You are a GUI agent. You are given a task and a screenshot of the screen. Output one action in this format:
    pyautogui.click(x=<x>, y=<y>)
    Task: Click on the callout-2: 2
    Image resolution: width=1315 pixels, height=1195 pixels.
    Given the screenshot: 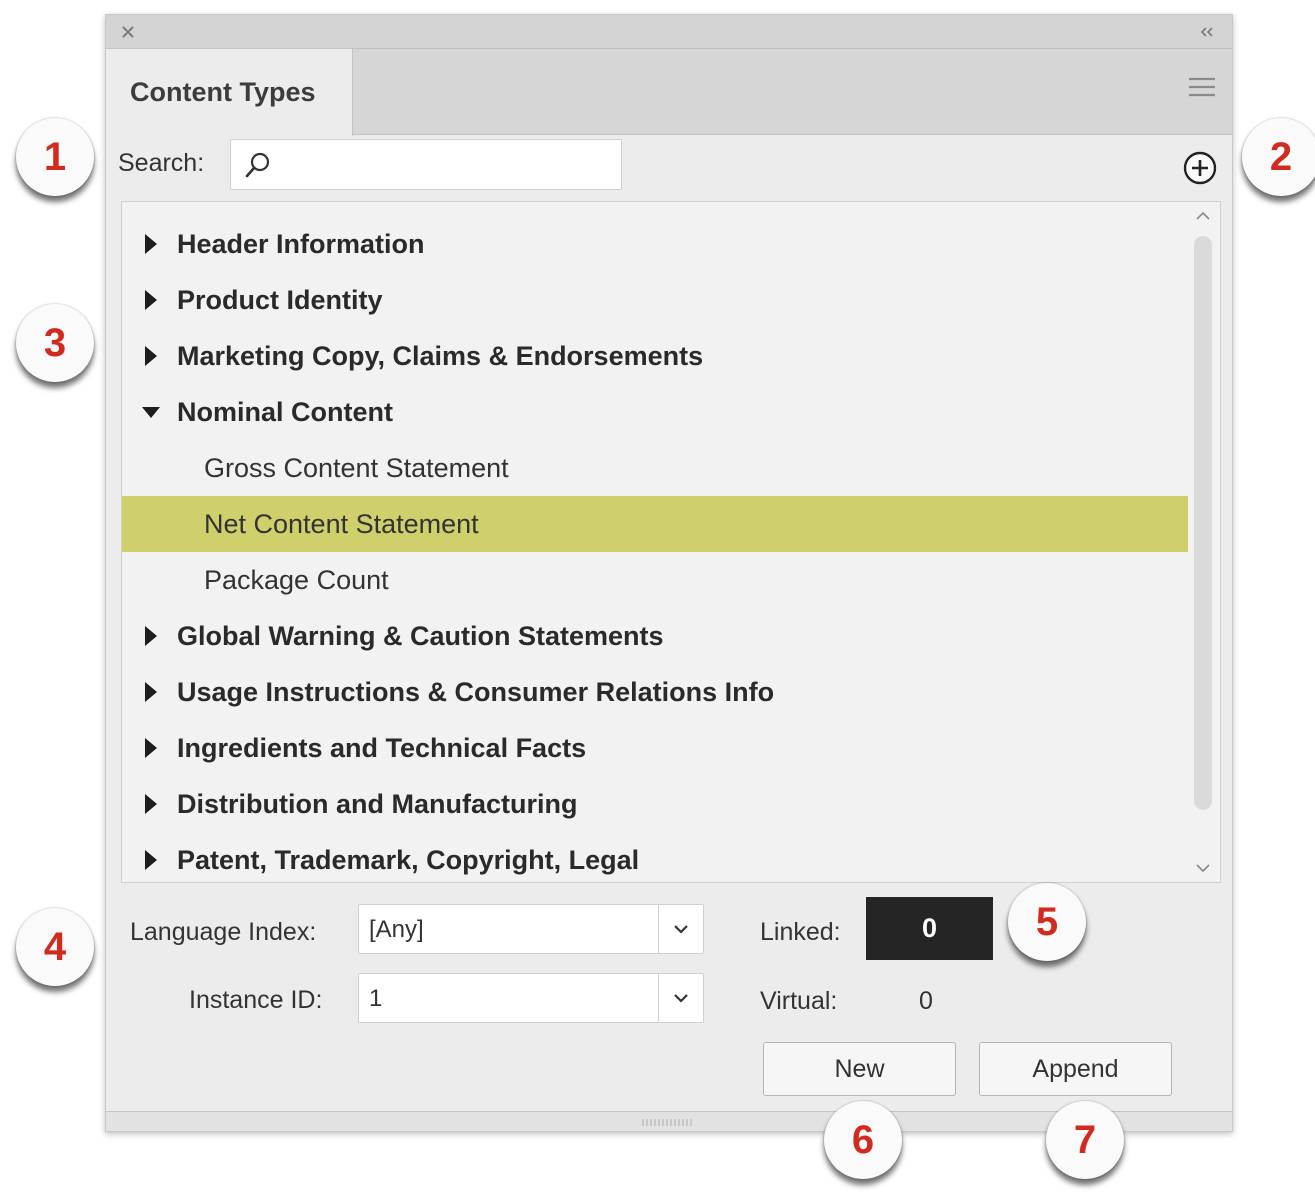 What is the action you would take?
    pyautogui.click(x=1278, y=157)
    